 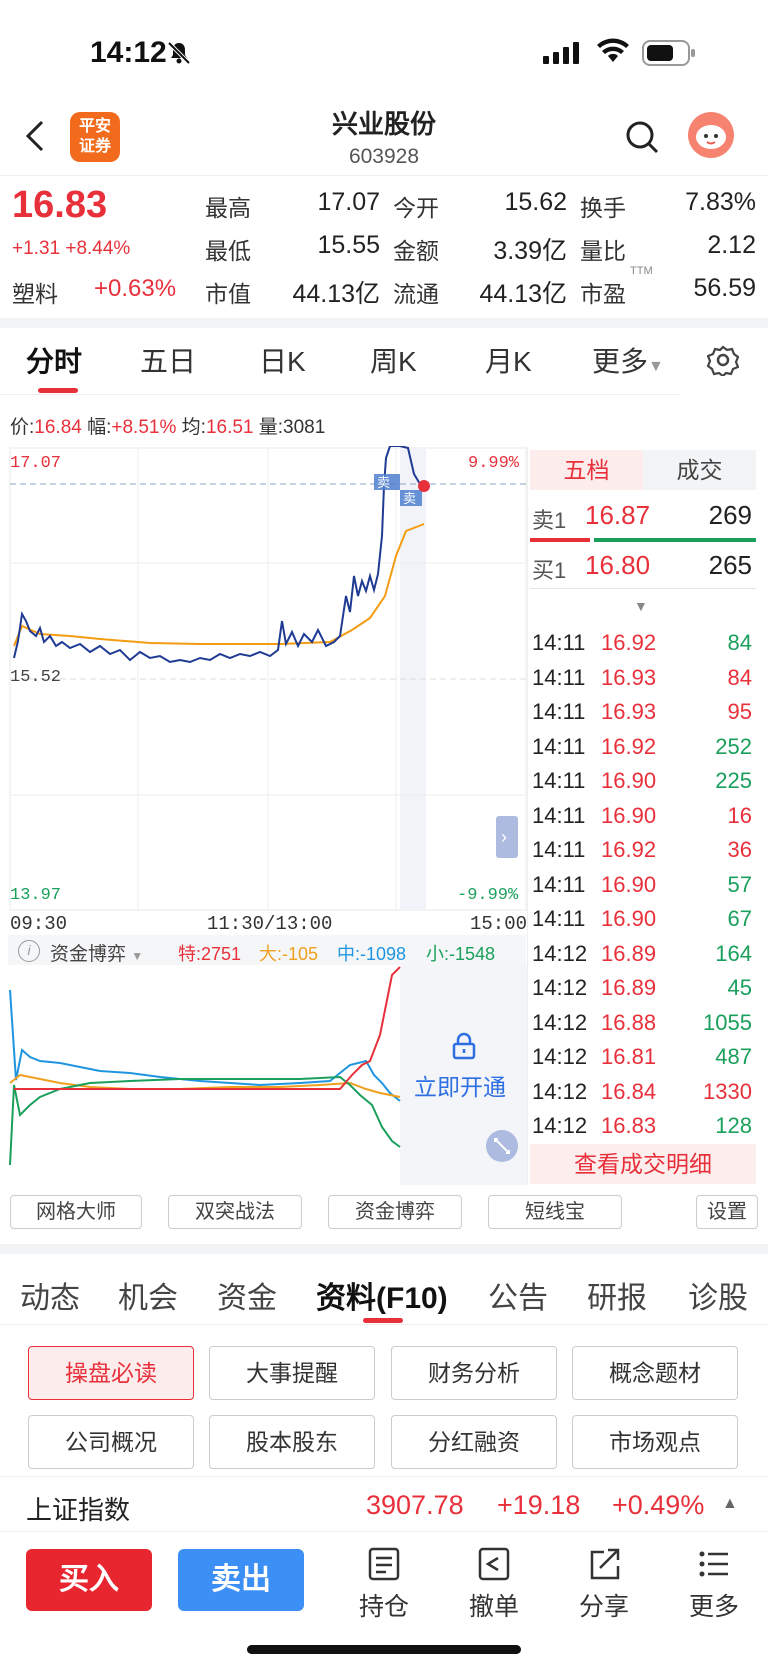 I want to click on tool-double-breakout: 双突战法, so click(x=235, y=1212).